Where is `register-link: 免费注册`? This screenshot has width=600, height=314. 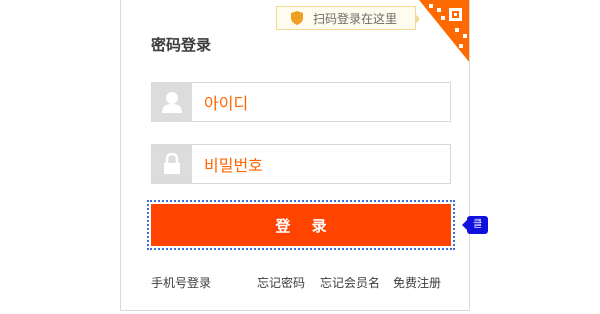 register-link: 免费注册 is located at coordinates (417, 282).